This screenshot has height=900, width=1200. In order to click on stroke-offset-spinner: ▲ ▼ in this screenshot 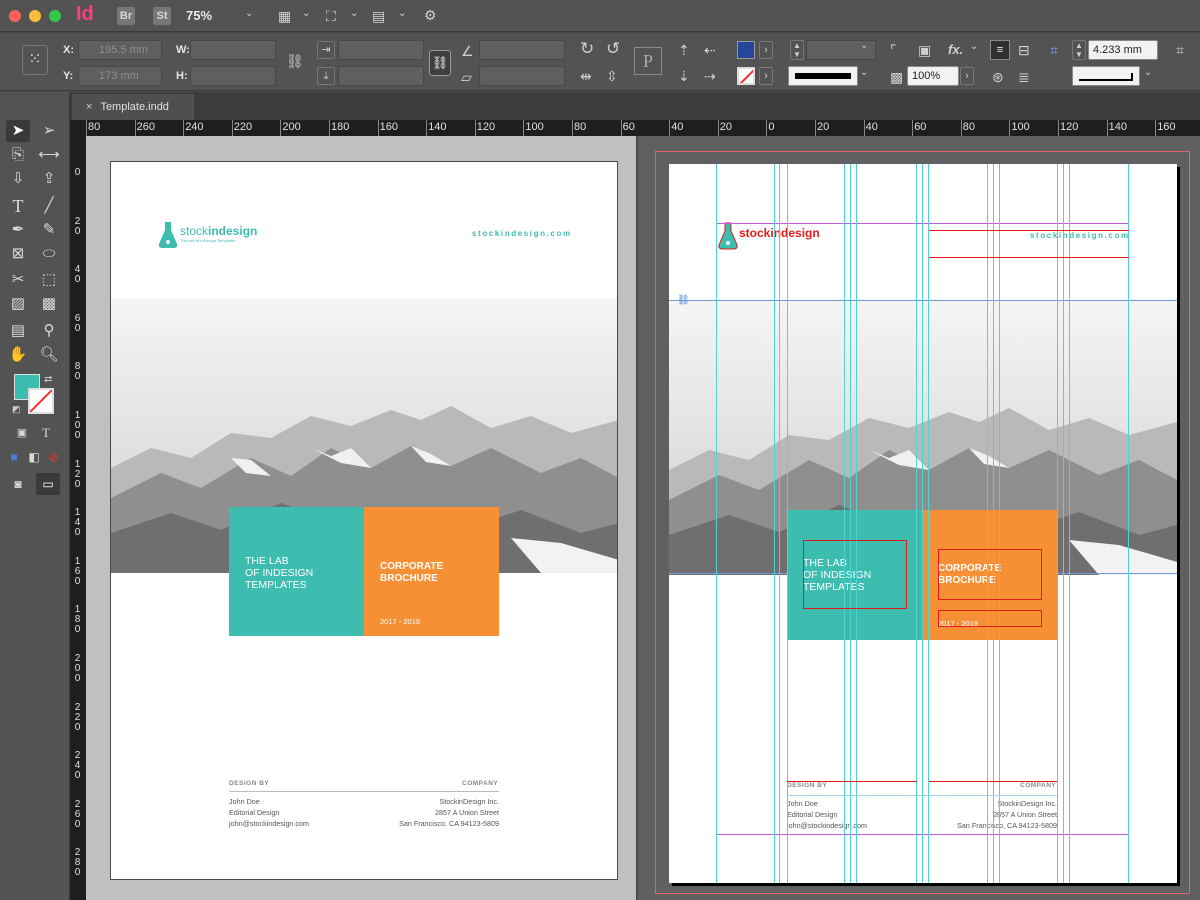, I will do `click(1079, 50)`.